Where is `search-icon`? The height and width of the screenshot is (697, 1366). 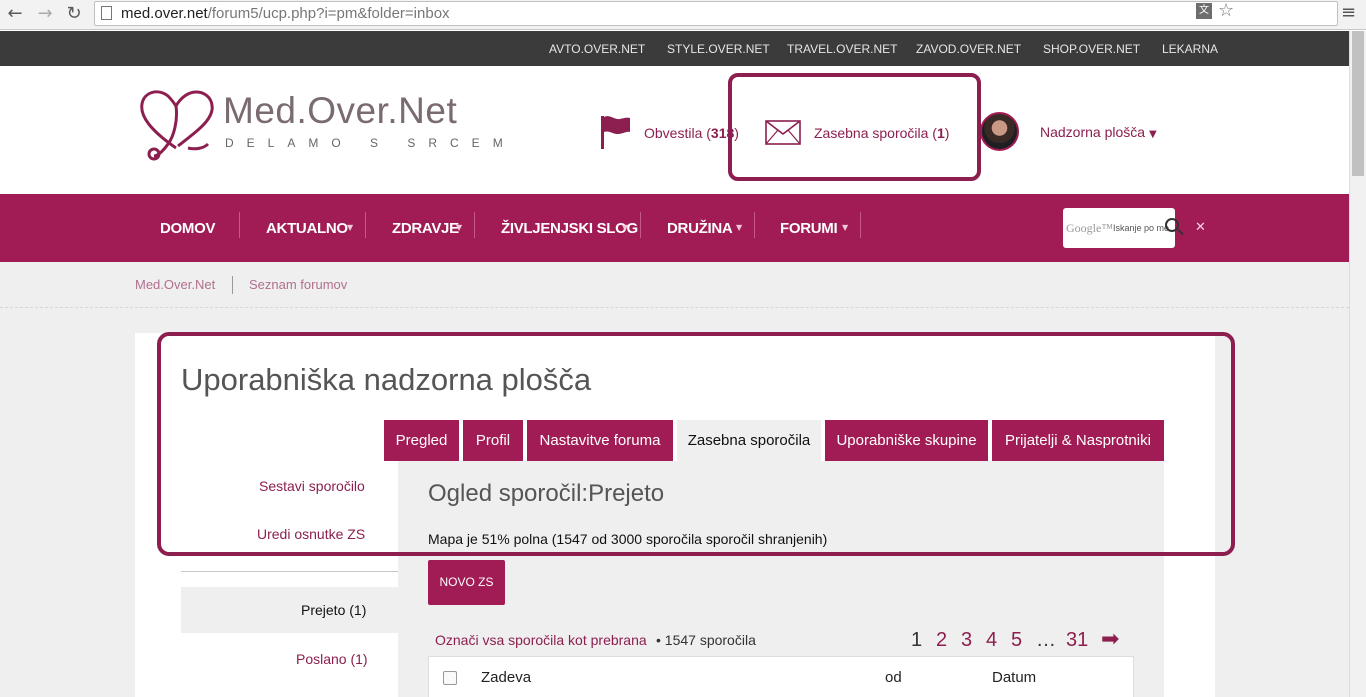
search-icon is located at coordinates (1172, 225).